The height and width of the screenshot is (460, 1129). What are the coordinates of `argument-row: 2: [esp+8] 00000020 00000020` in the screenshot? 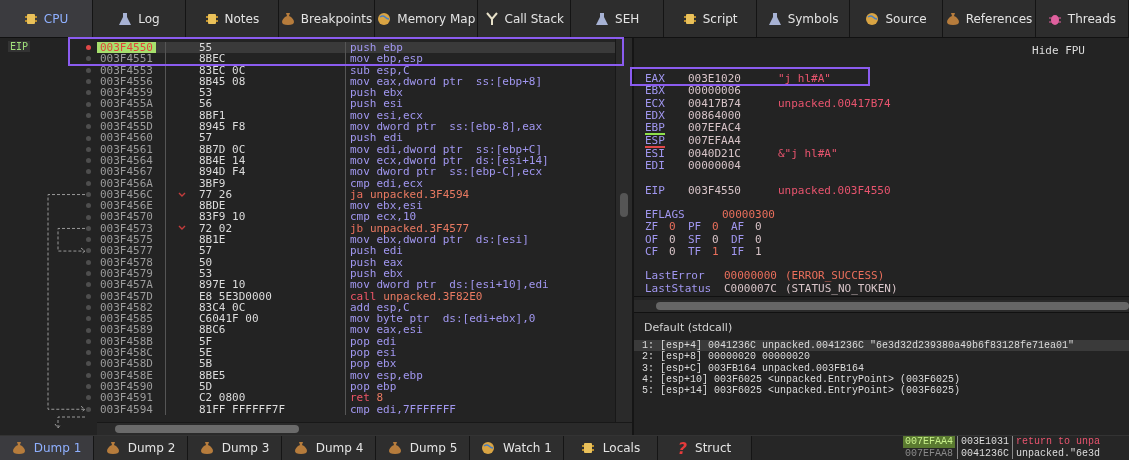 It's located at (881, 357).